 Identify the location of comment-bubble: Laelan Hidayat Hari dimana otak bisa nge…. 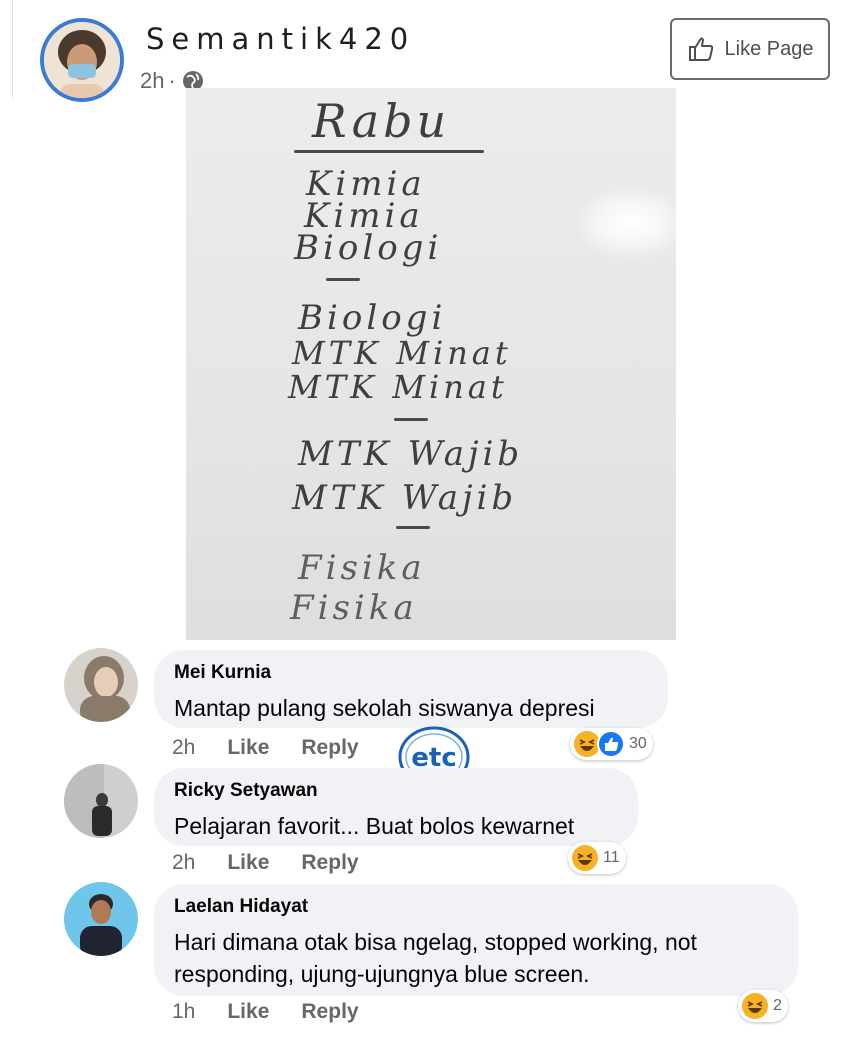
(476, 940).